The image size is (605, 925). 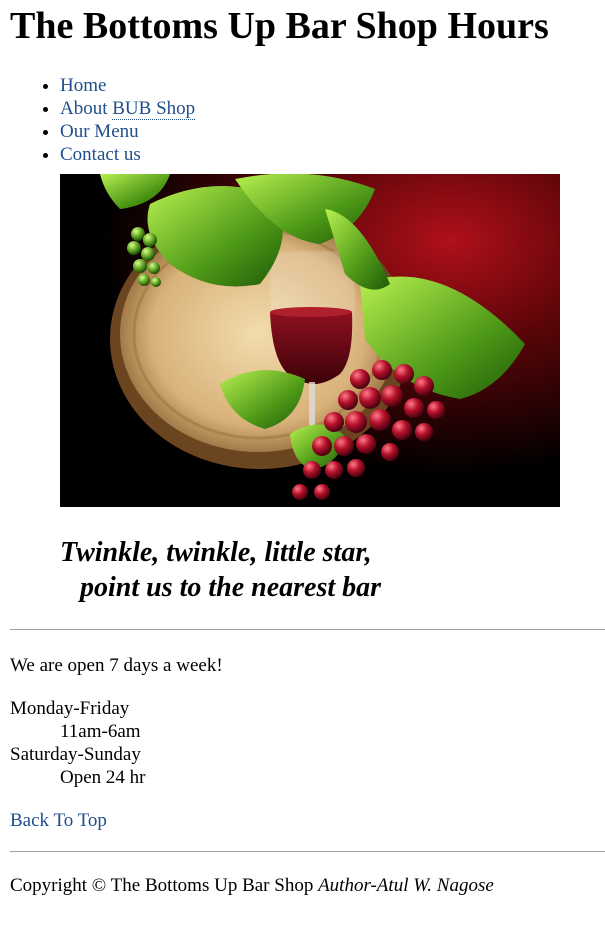 I want to click on nav-item-home: Home, so click(x=332, y=85).